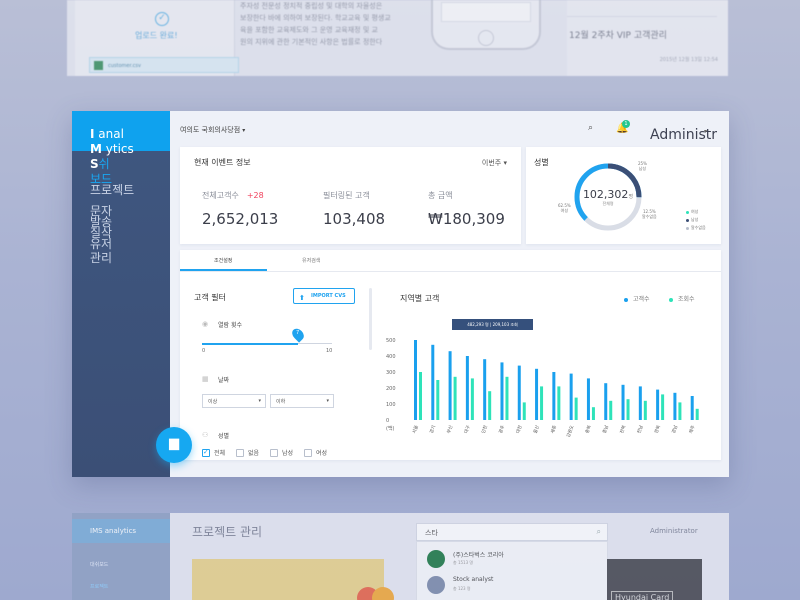  I want to click on y-axis-label: (백), so click(390, 428).